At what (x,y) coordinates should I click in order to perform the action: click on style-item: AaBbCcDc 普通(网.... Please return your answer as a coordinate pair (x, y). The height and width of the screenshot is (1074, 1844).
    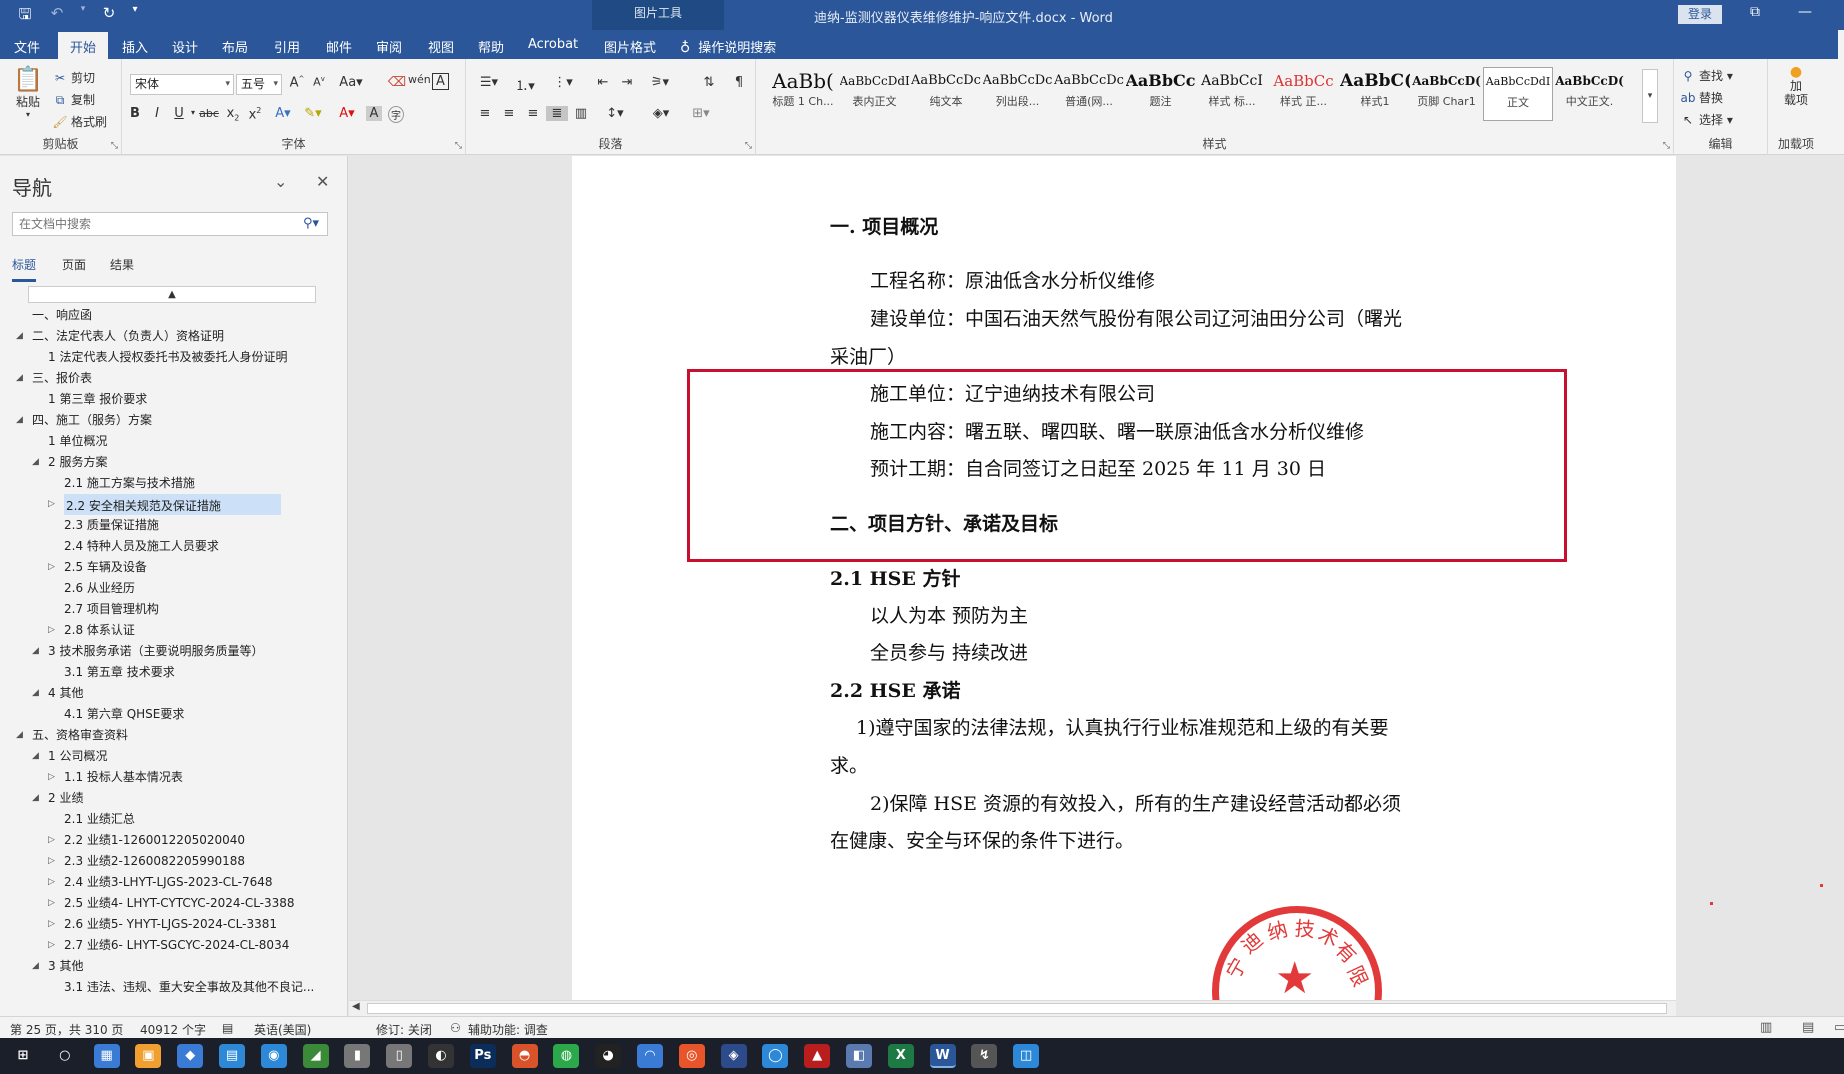
    Looking at the image, I should click on (1089, 94).